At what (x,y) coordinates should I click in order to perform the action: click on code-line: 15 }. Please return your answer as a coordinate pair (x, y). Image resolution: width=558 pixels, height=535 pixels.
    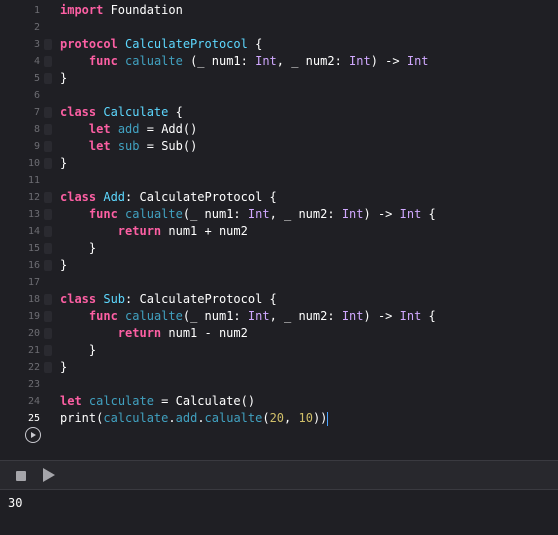
    Looking at the image, I should click on (279, 248).